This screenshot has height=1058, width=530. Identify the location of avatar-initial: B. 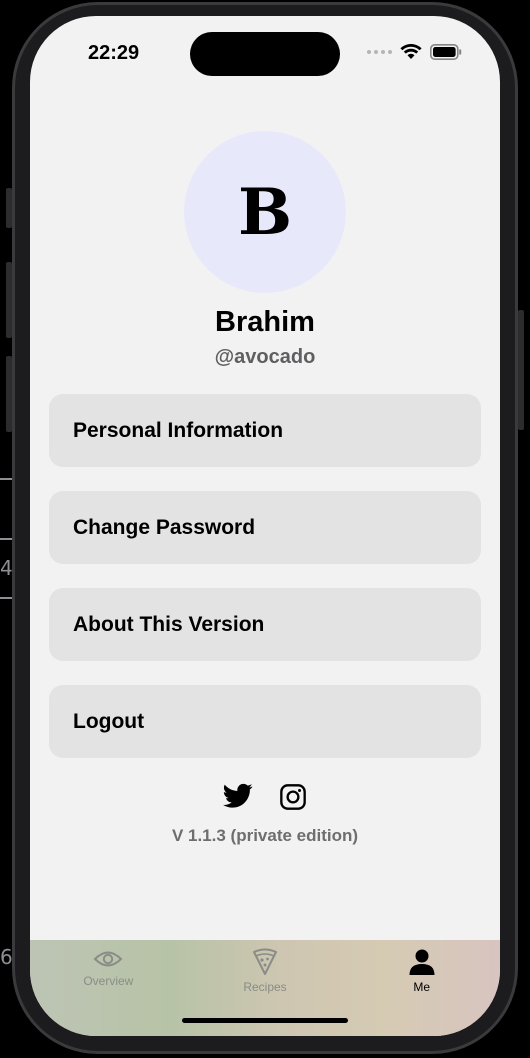
(265, 212).